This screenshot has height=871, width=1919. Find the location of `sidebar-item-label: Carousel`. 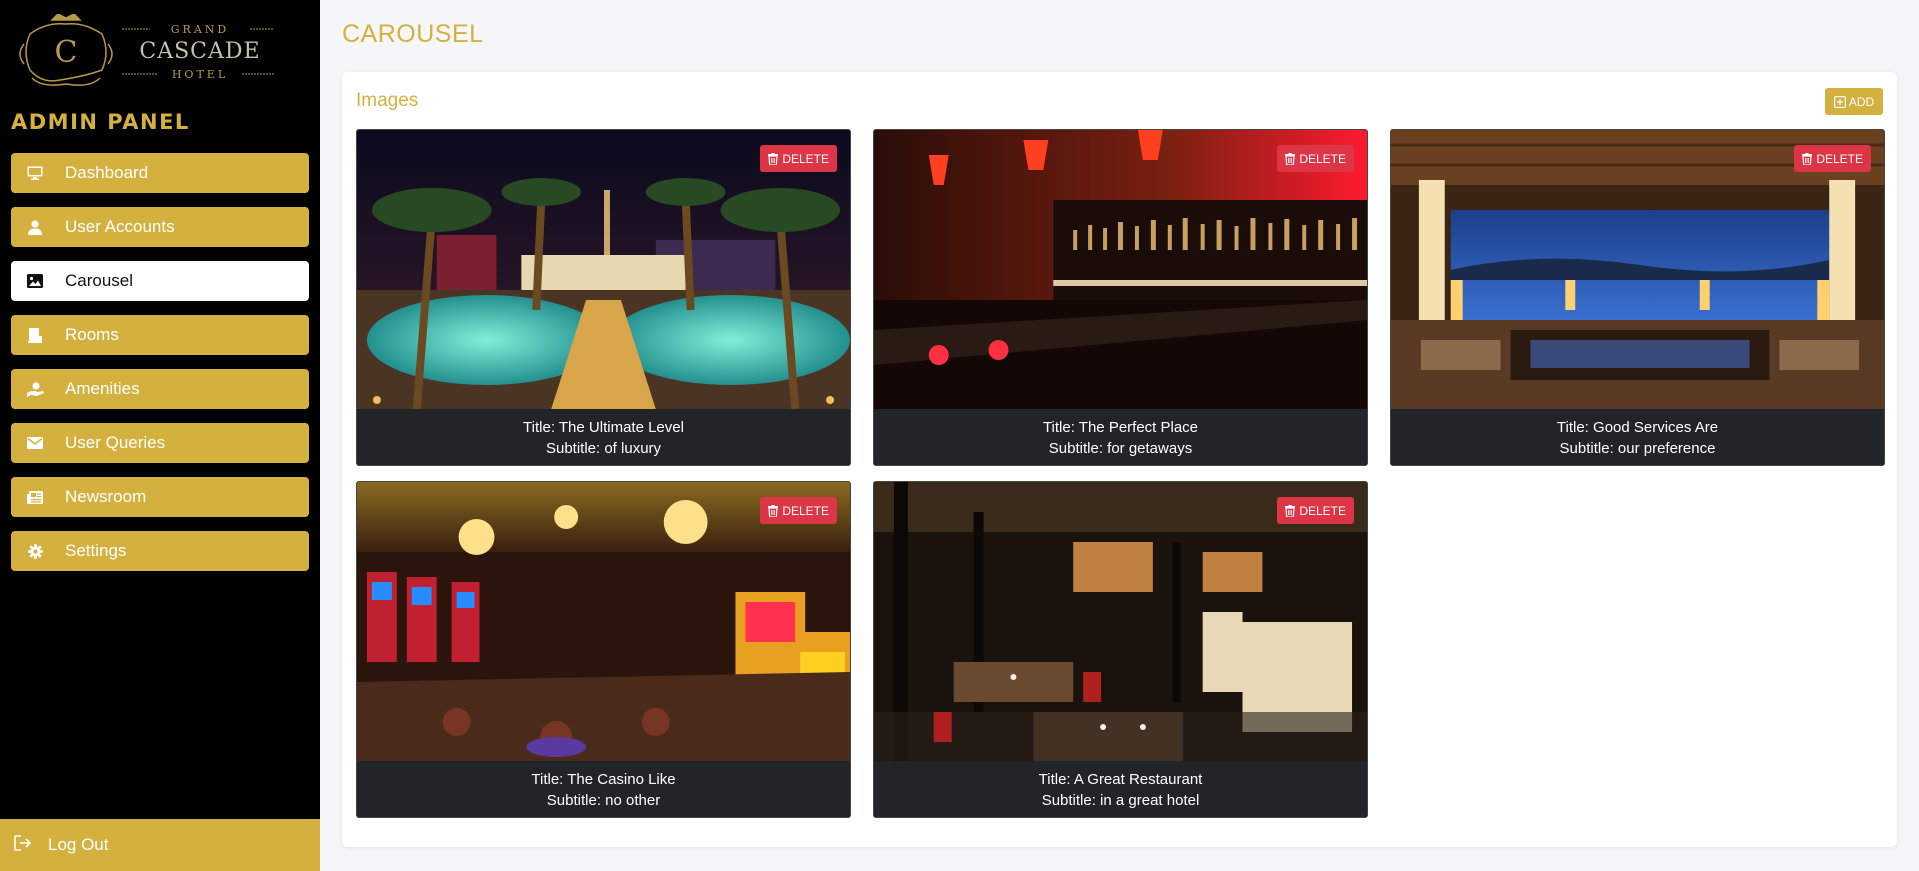

sidebar-item-label: Carousel is located at coordinates (99, 280).